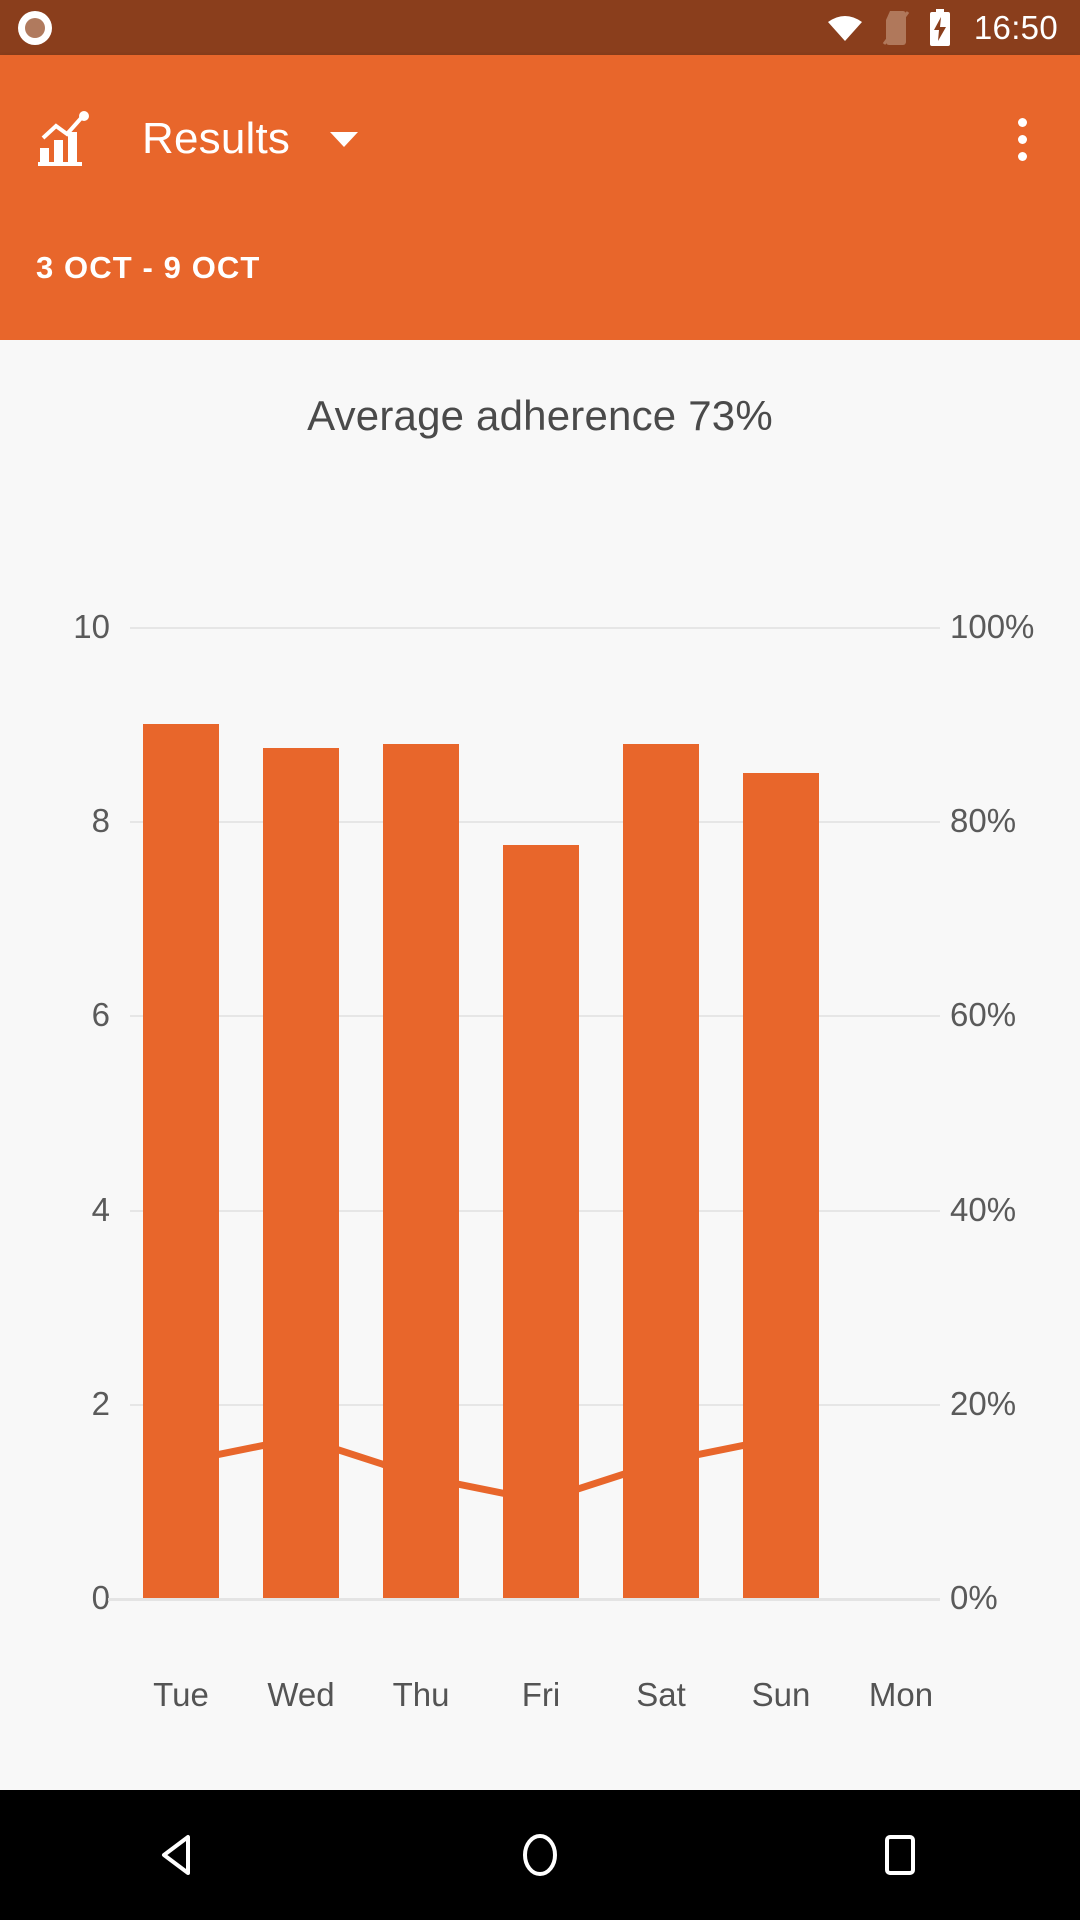  Describe the element at coordinates (983, 1403) in the screenshot. I see `y-axis-tick-right: 20%` at that location.